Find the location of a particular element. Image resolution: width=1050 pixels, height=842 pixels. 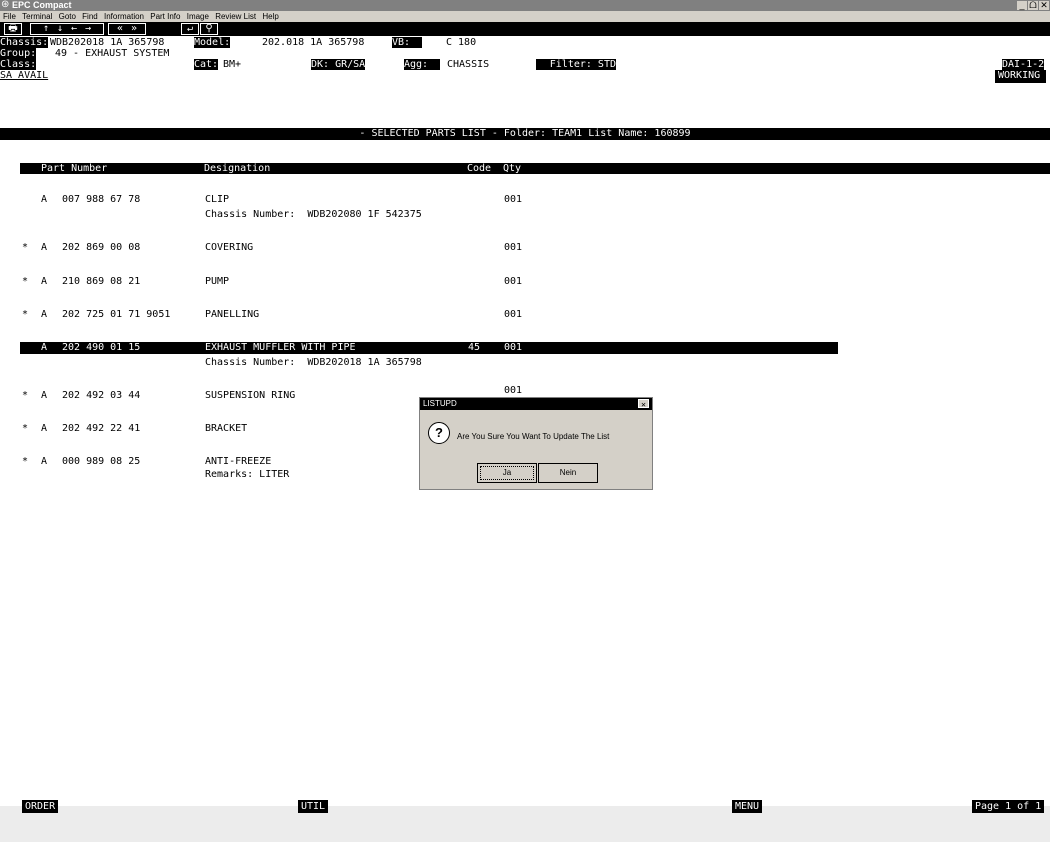

search-icon: ⚲ is located at coordinates (209, 28).